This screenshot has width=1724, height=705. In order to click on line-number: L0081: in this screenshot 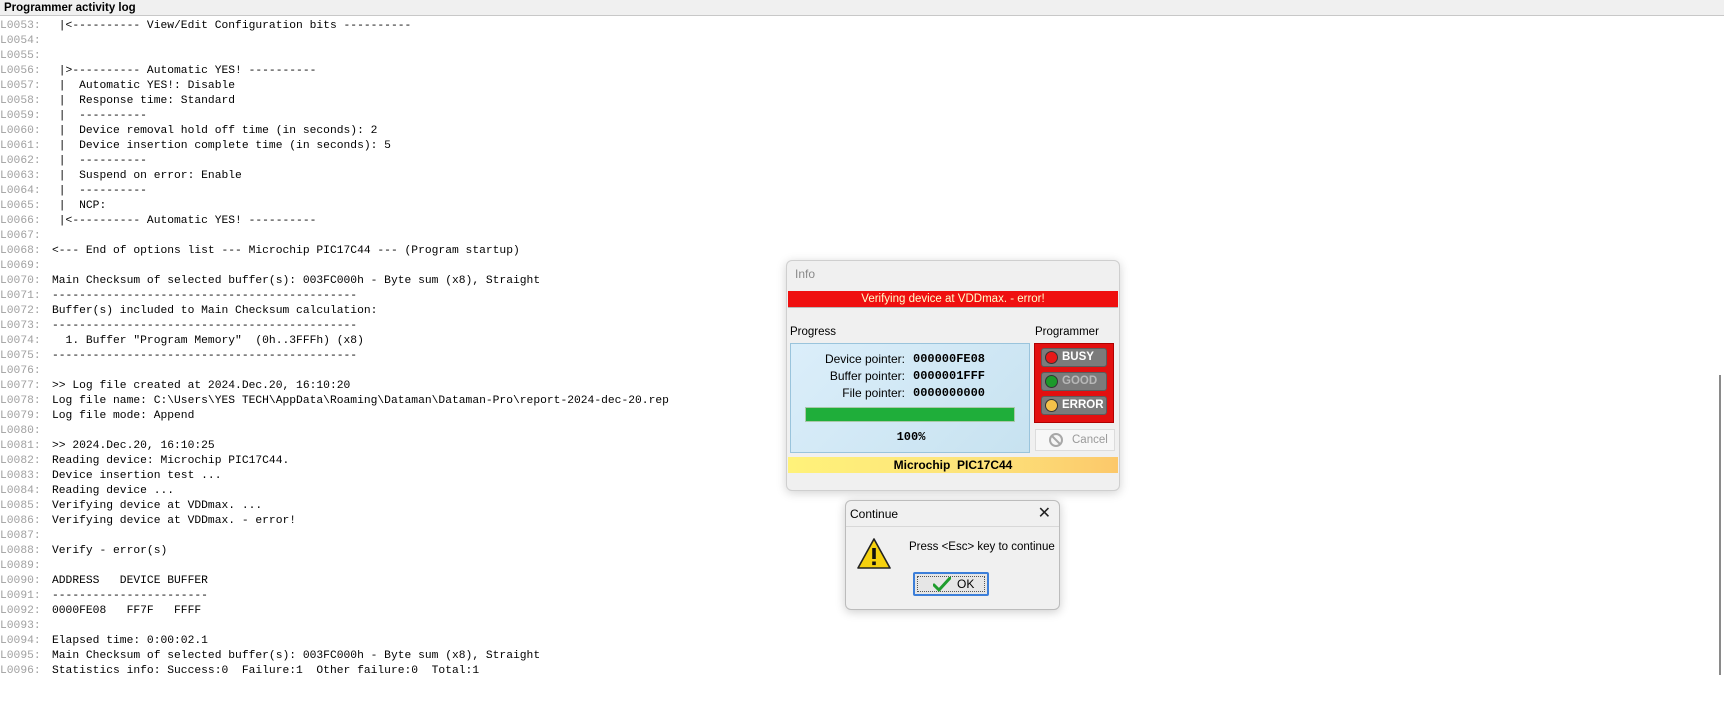, I will do `click(20, 446)`.